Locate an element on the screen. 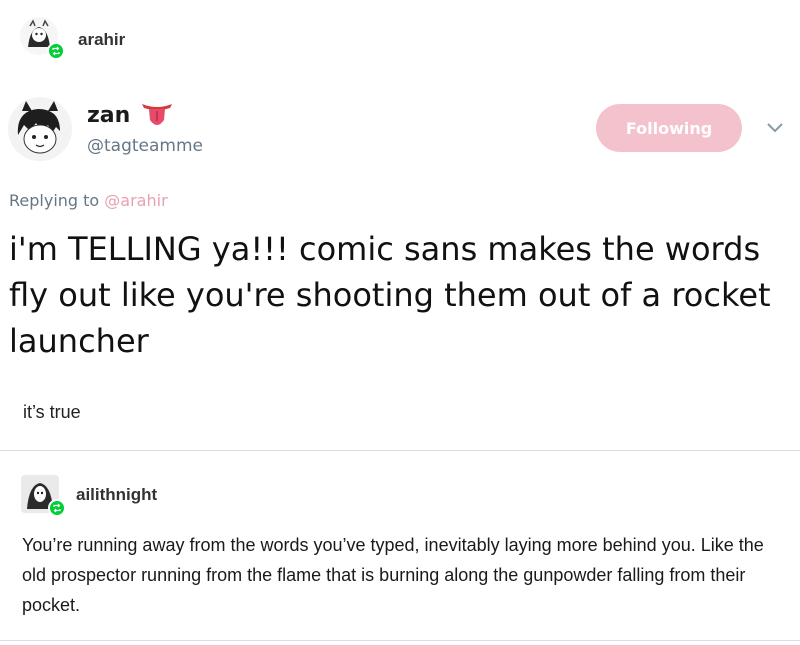 Image resolution: width=800 pixels, height=645 pixels. chevron-down-icon is located at coordinates (775, 128).